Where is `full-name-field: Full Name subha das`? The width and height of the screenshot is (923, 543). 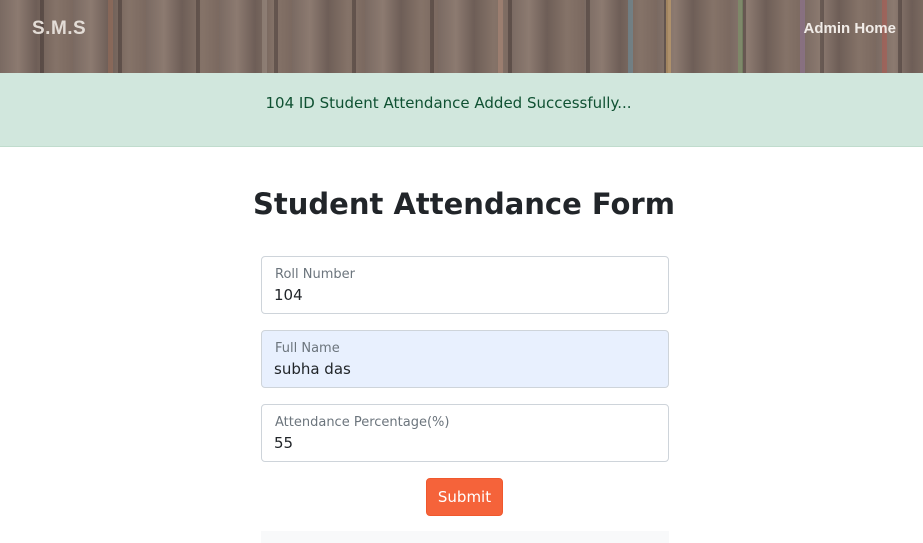 full-name-field: Full Name subha das is located at coordinates (465, 359).